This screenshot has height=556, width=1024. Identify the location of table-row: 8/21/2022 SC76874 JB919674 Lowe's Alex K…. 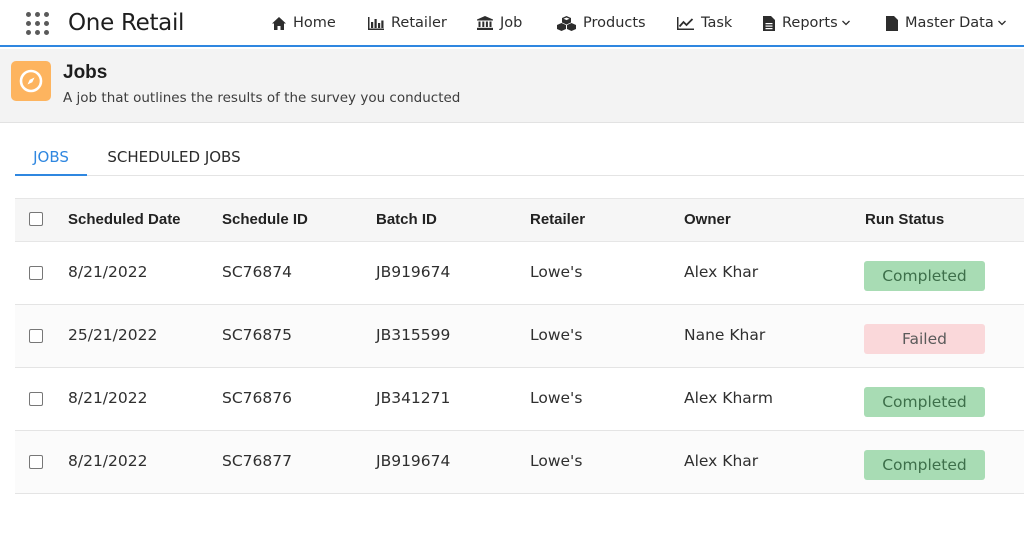
(519, 273).